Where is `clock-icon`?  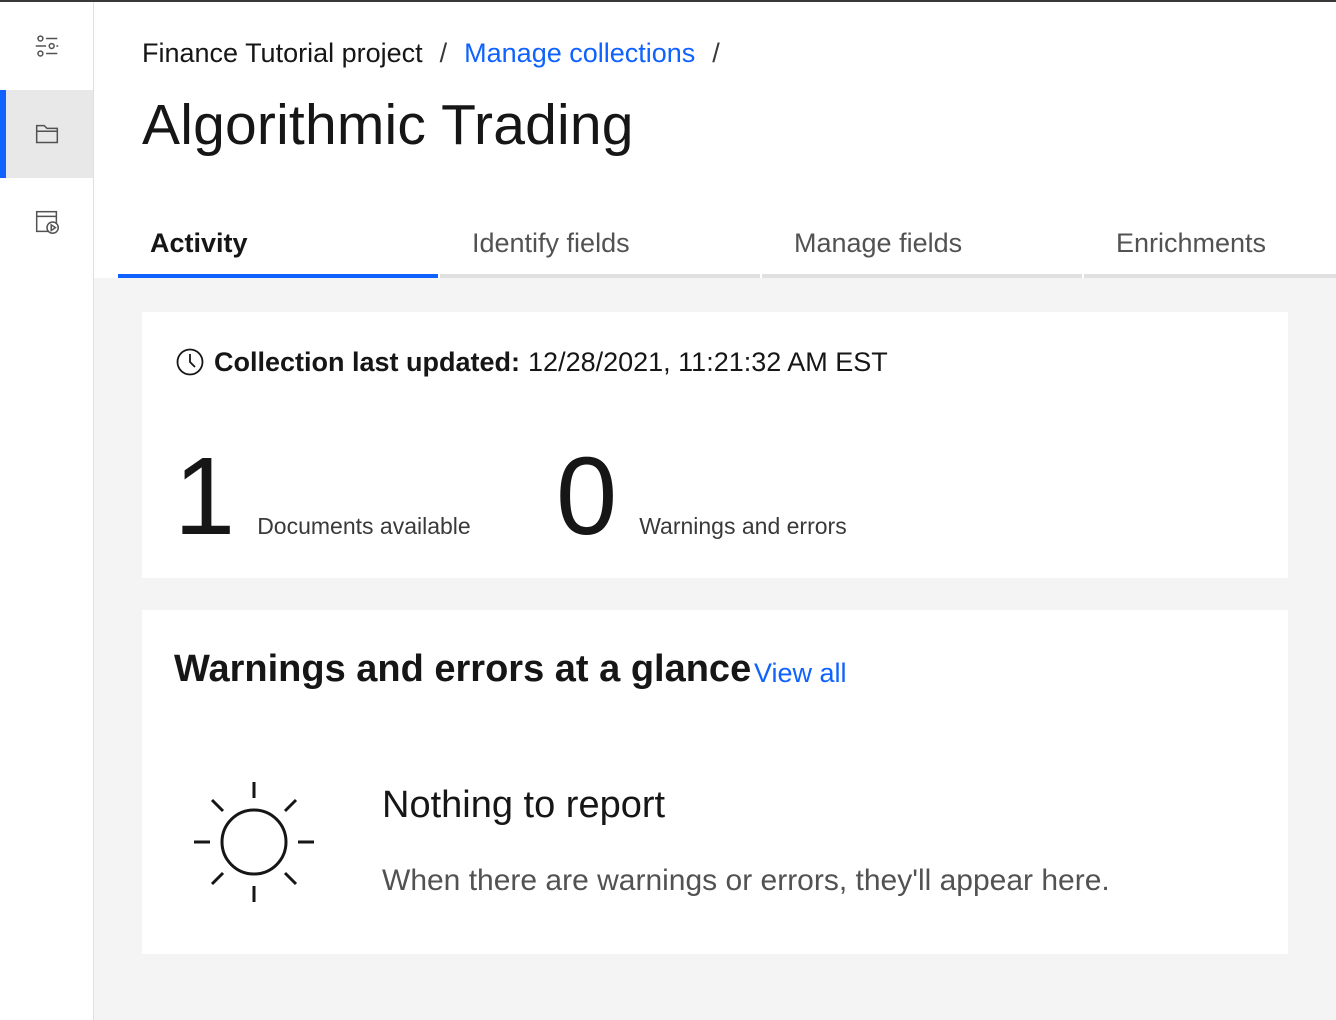 clock-icon is located at coordinates (190, 362).